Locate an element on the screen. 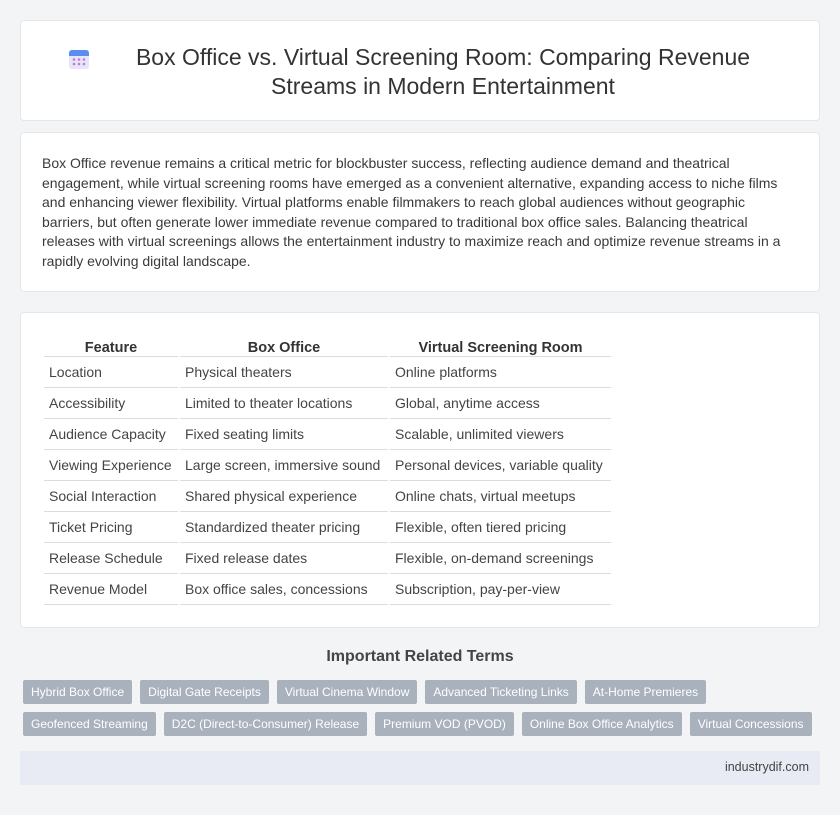 This screenshot has width=840, height=815. related-term-tag: D2C (Direct-to-Consumer) Release is located at coordinates (265, 724).